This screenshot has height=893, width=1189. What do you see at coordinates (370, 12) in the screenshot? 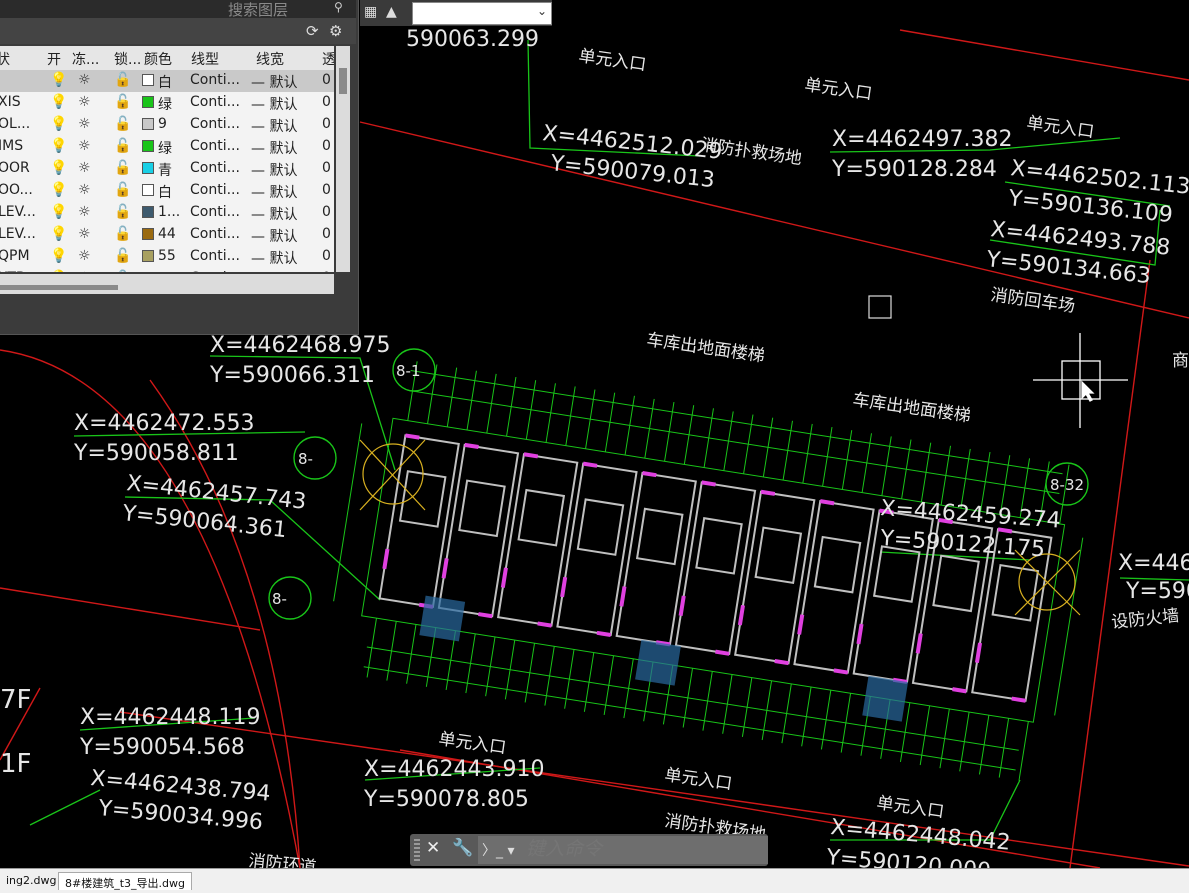
I see `layer-state-icon: ▦` at bounding box center [370, 12].